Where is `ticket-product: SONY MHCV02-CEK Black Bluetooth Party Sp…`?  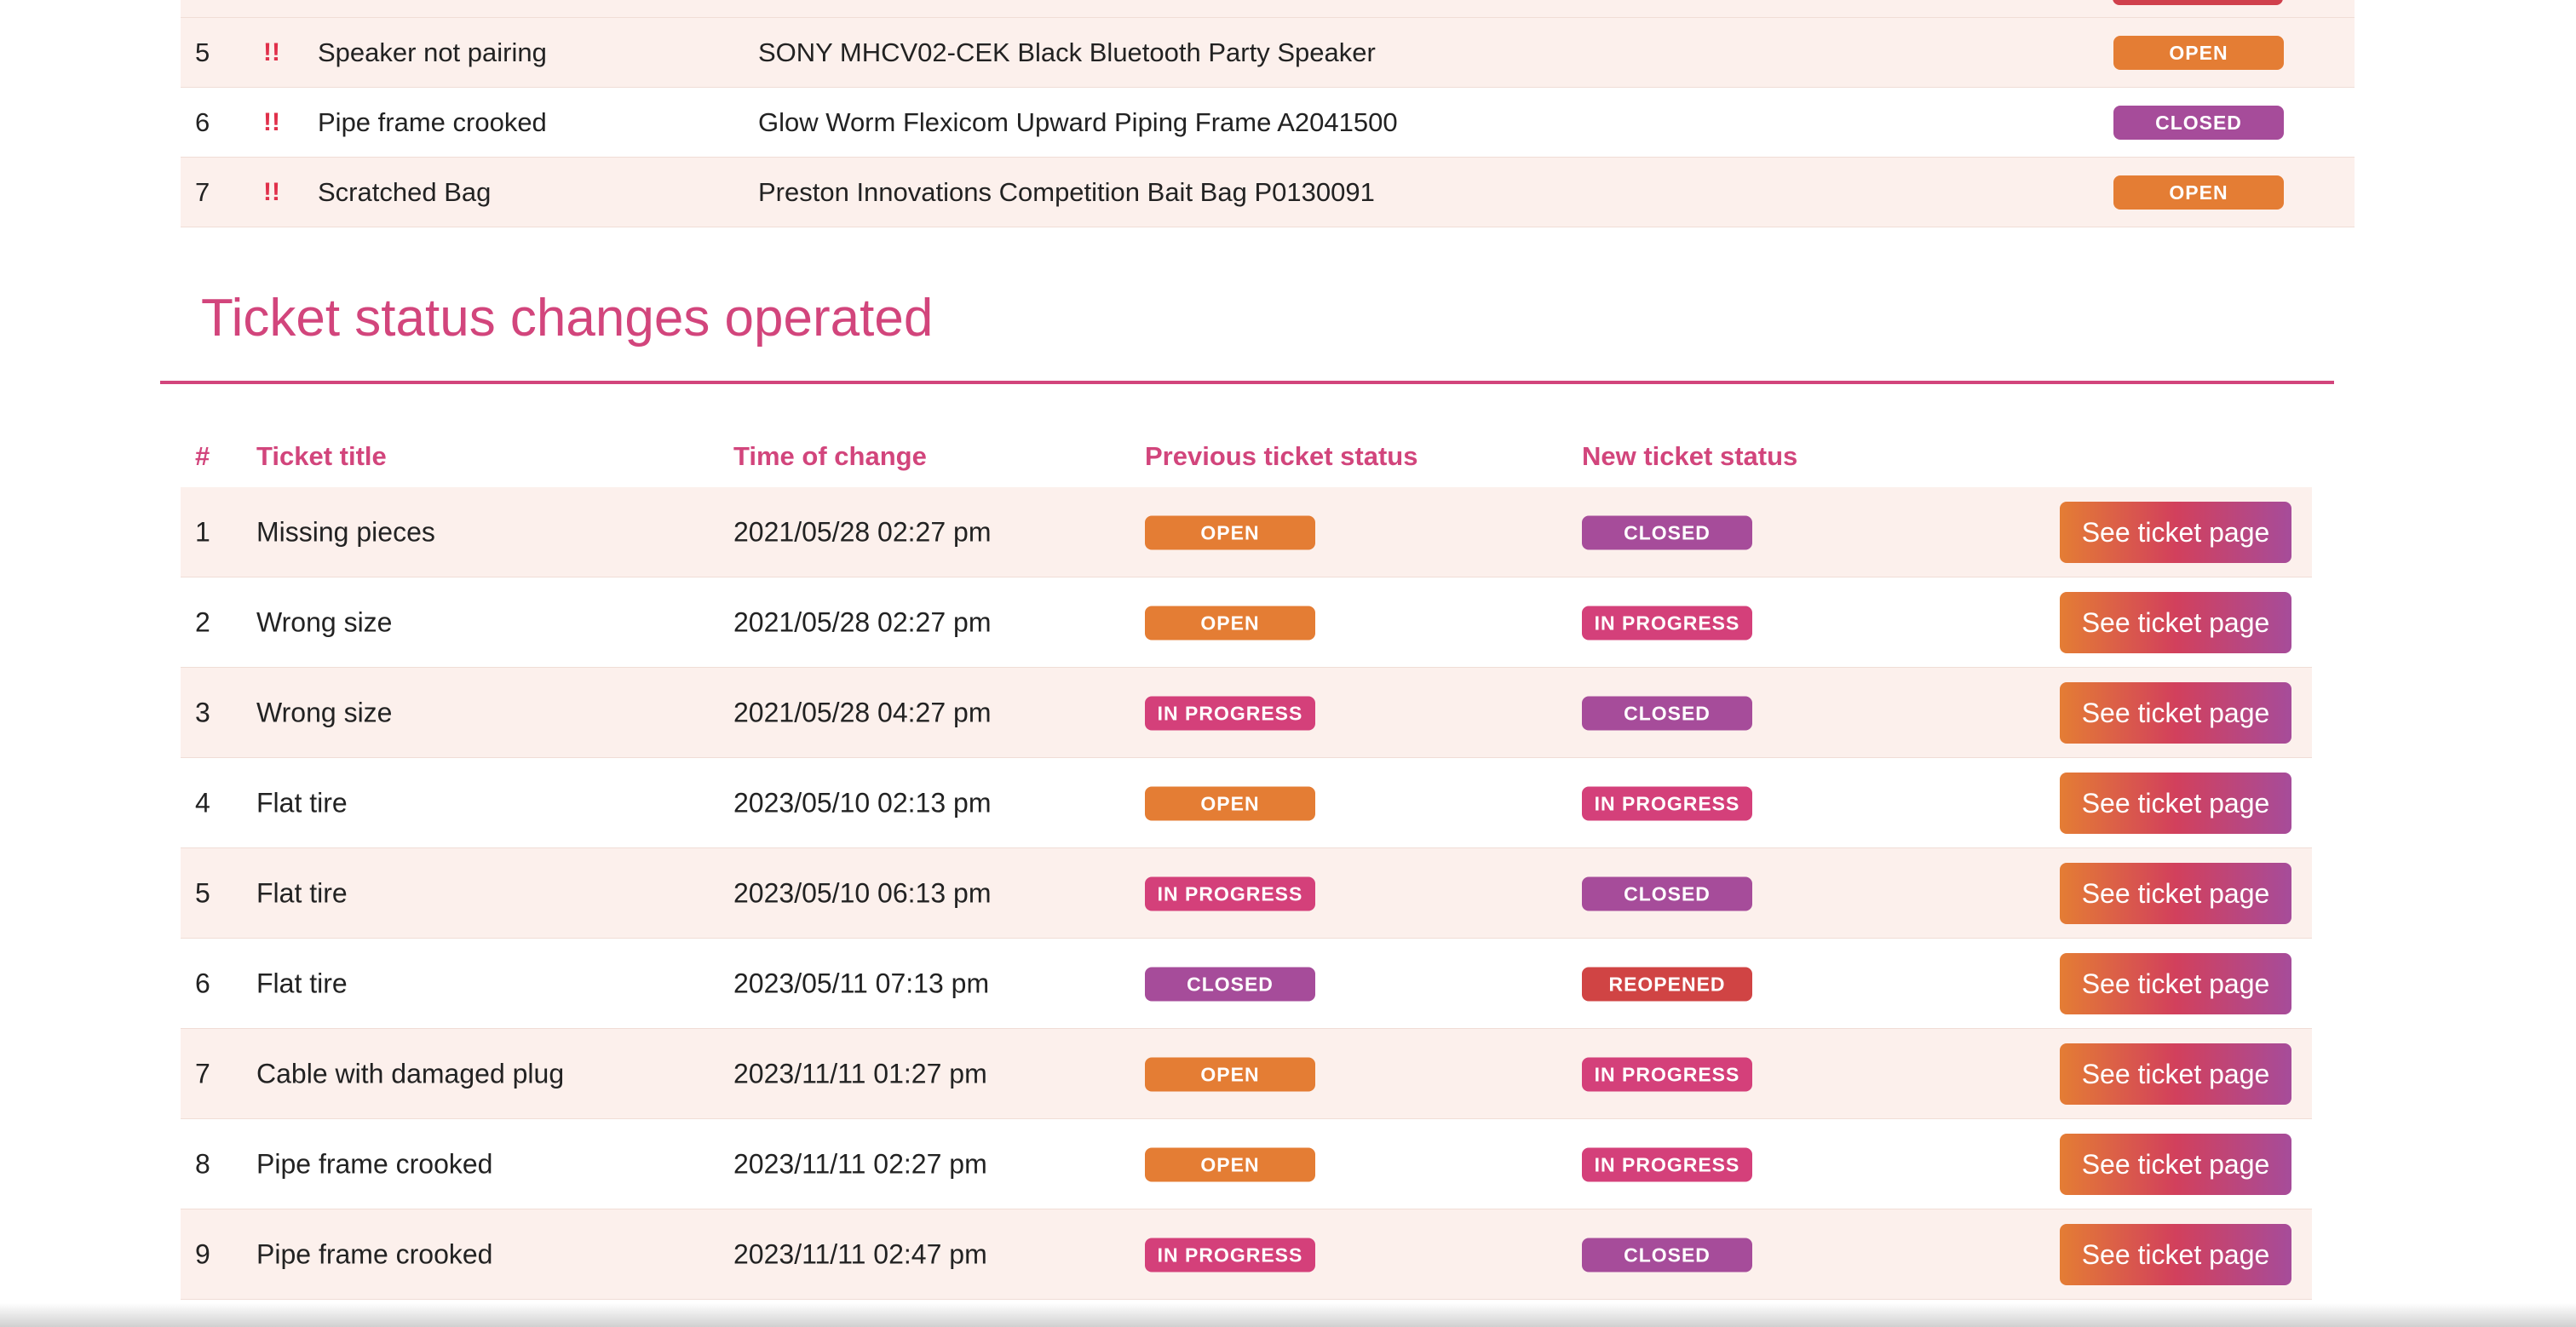 ticket-product: SONY MHCV02-CEK Black Bluetooth Party Sp… is located at coordinates (1067, 52).